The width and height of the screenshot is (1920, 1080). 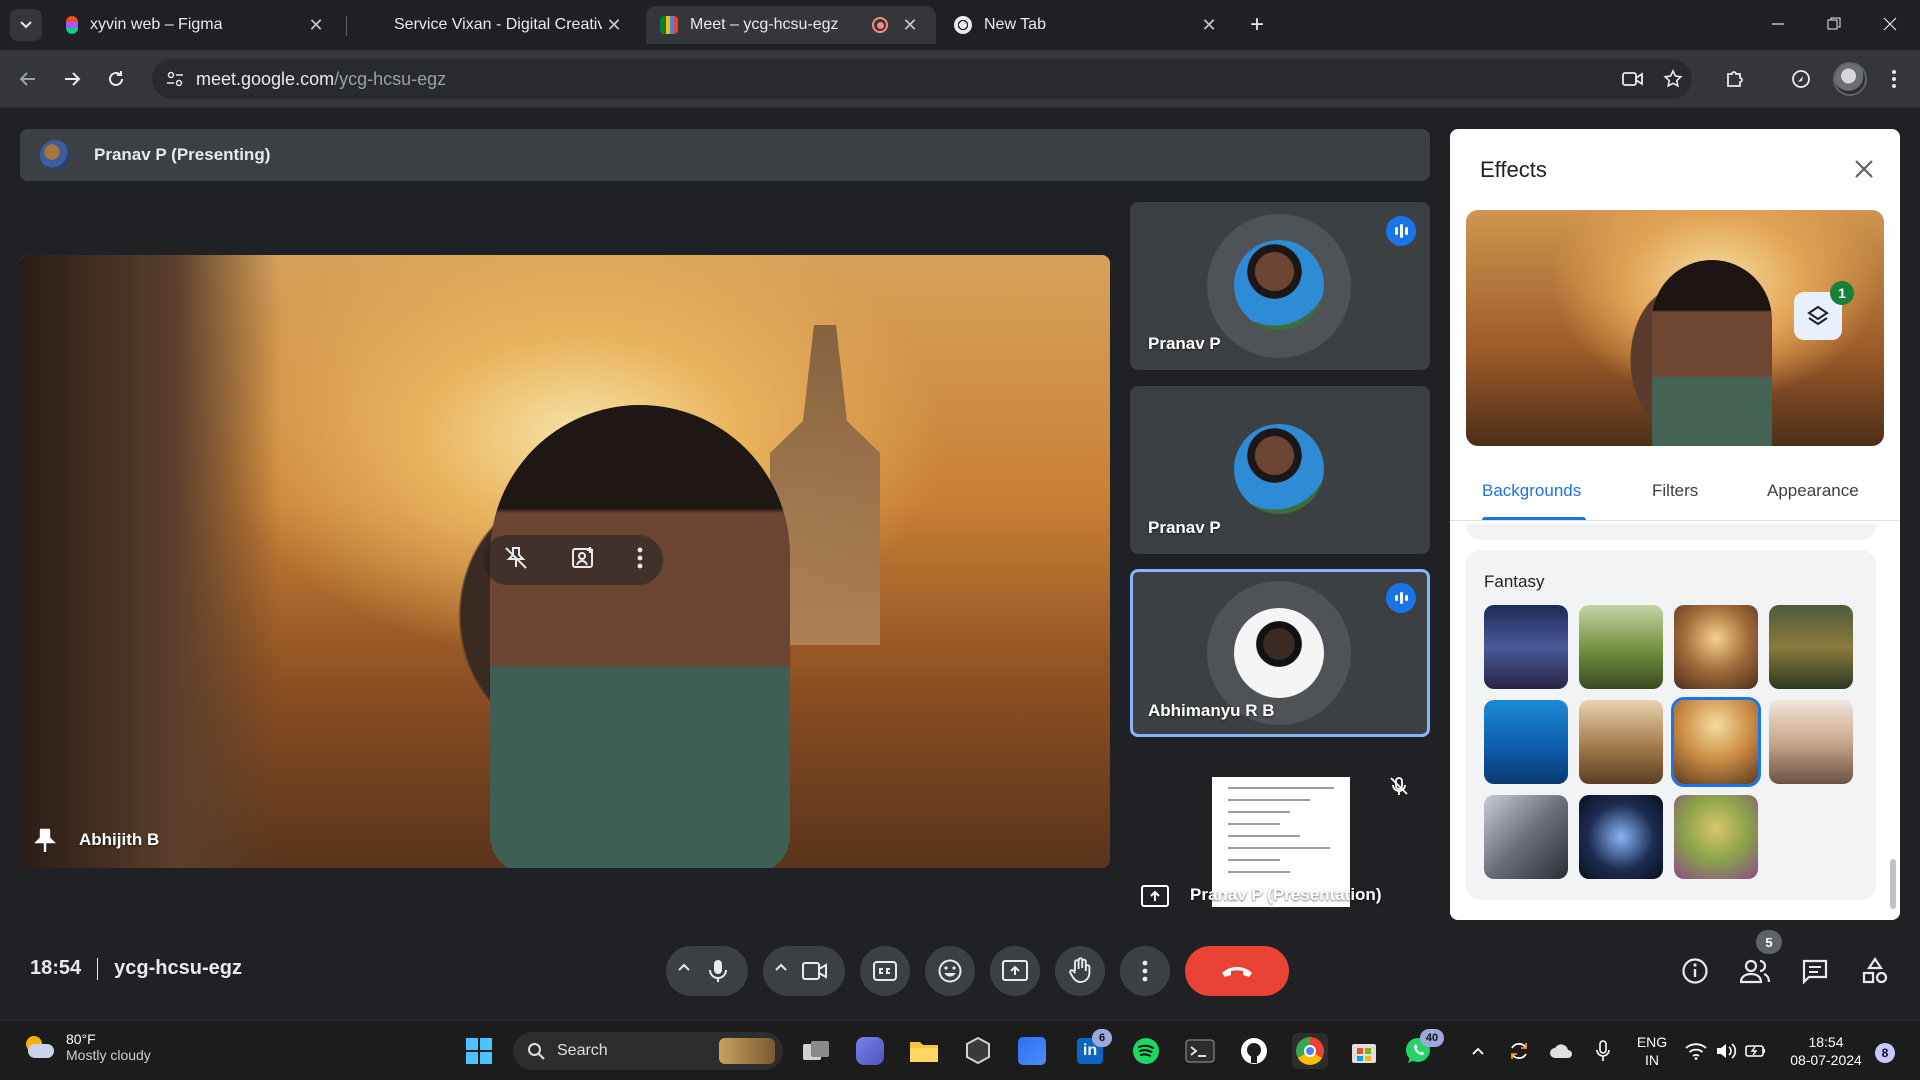 What do you see at coordinates (870, 1051) in the screenshot?
I see `teams-app` at bounding box center [870, 1051].